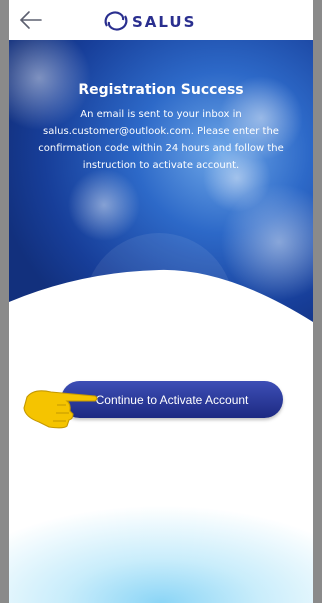  I want to click on pointing-hand-icon, so click(60, 409).